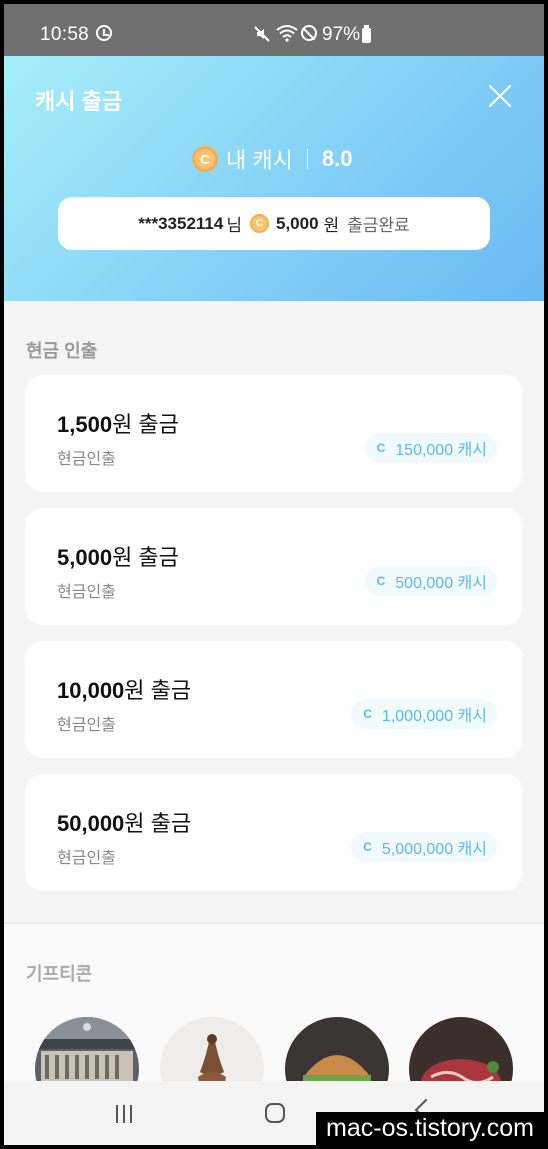 The image size is (548, 1149). What do you see at coordinates (500, 96) in the screenshot?
I see `close-button` at bounding box center [500, 96].